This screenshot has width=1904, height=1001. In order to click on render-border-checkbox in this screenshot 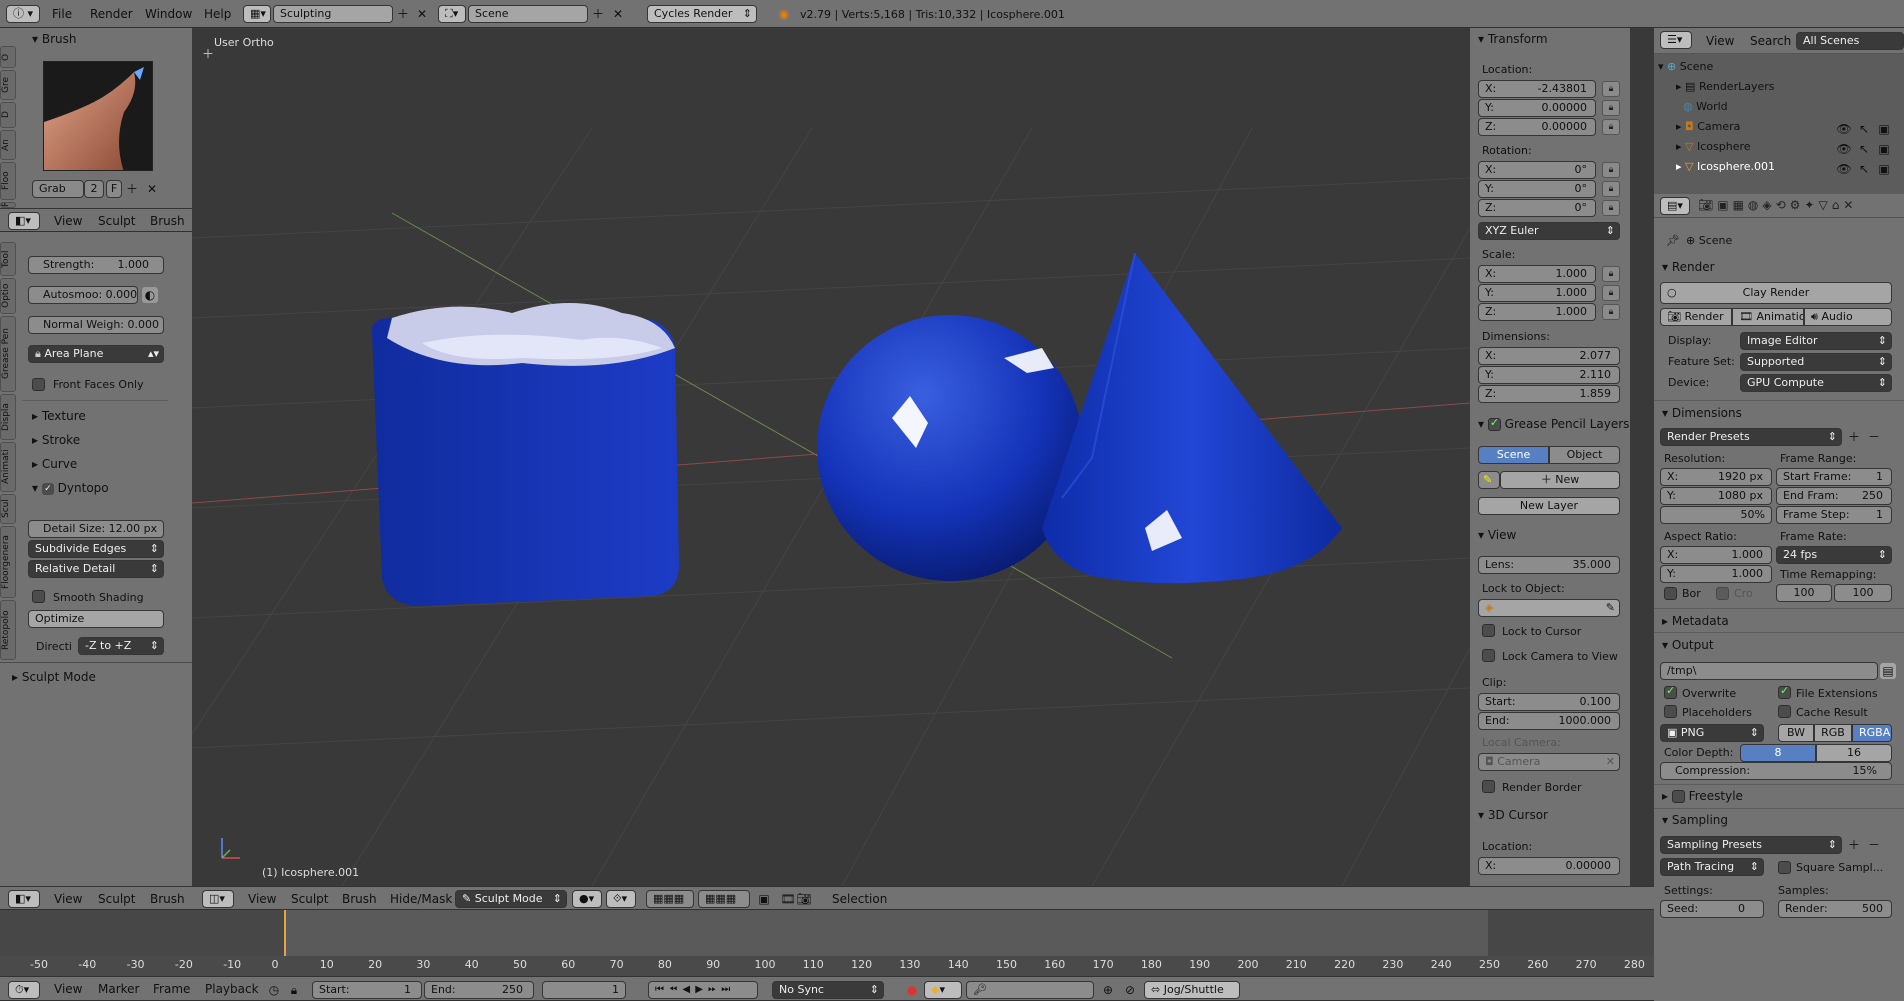, I will do `click(1488, 786)`.